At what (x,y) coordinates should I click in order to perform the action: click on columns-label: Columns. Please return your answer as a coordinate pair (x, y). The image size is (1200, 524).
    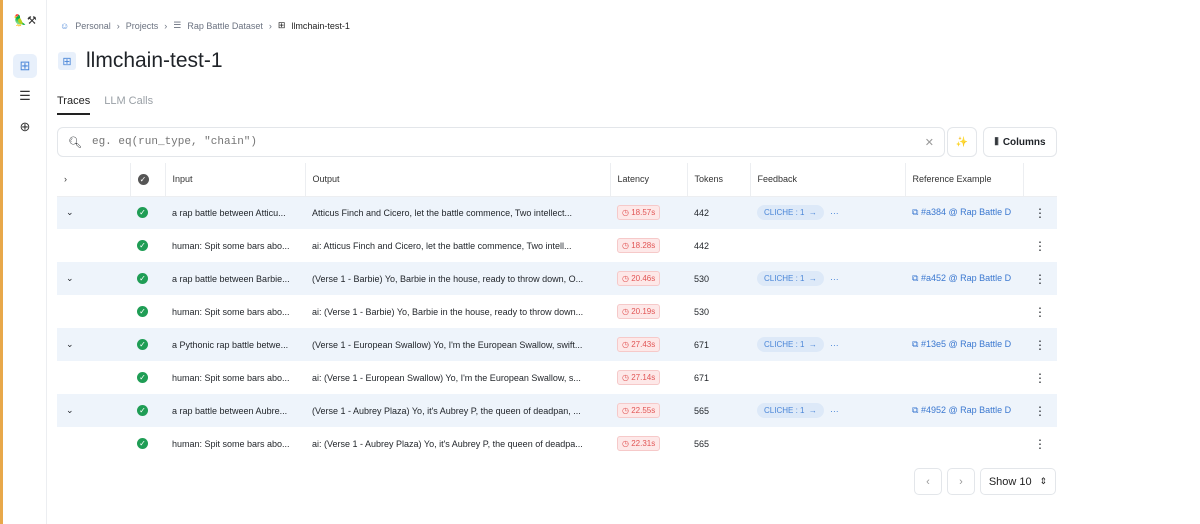
    Looking at the image, I should click on (1024, 142).